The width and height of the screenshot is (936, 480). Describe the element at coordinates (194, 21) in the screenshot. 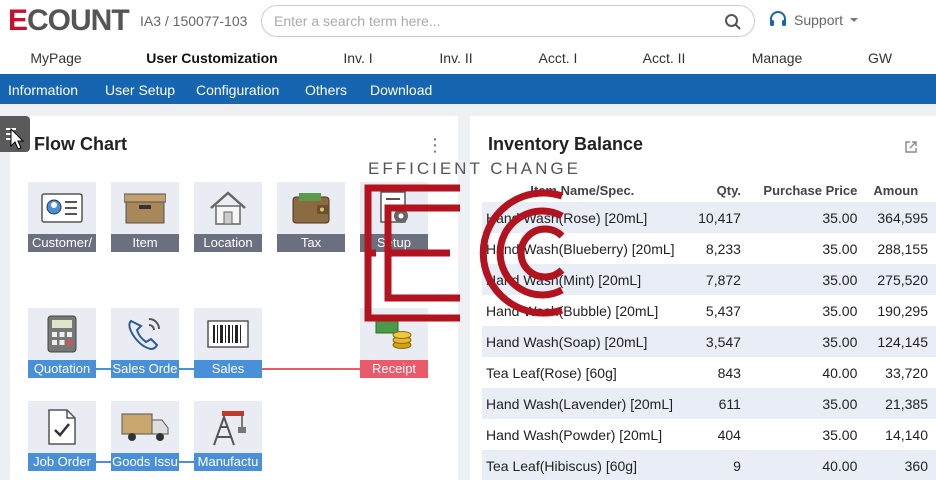

I see `company-code: IA3 / 150077-103` at that location.